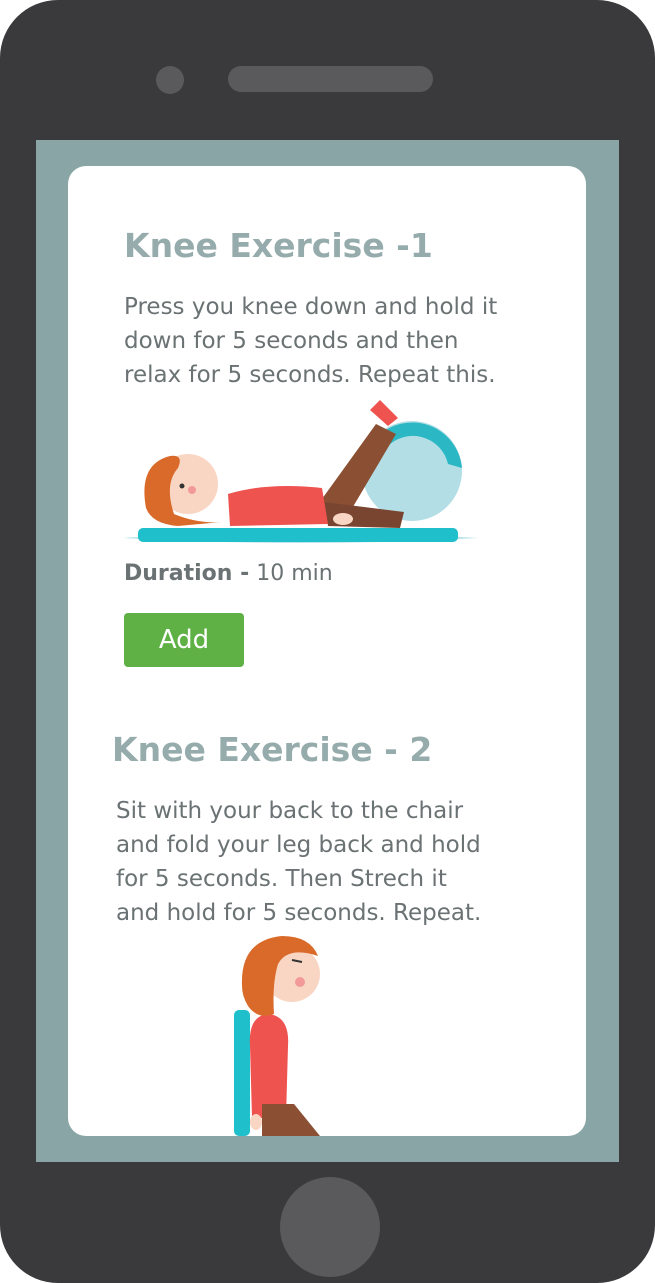 Image resolution: width=655 pixels, height=1283 pixels. I want to click on exercise-1-duration: Duration - 10 min, so click(228, 573).